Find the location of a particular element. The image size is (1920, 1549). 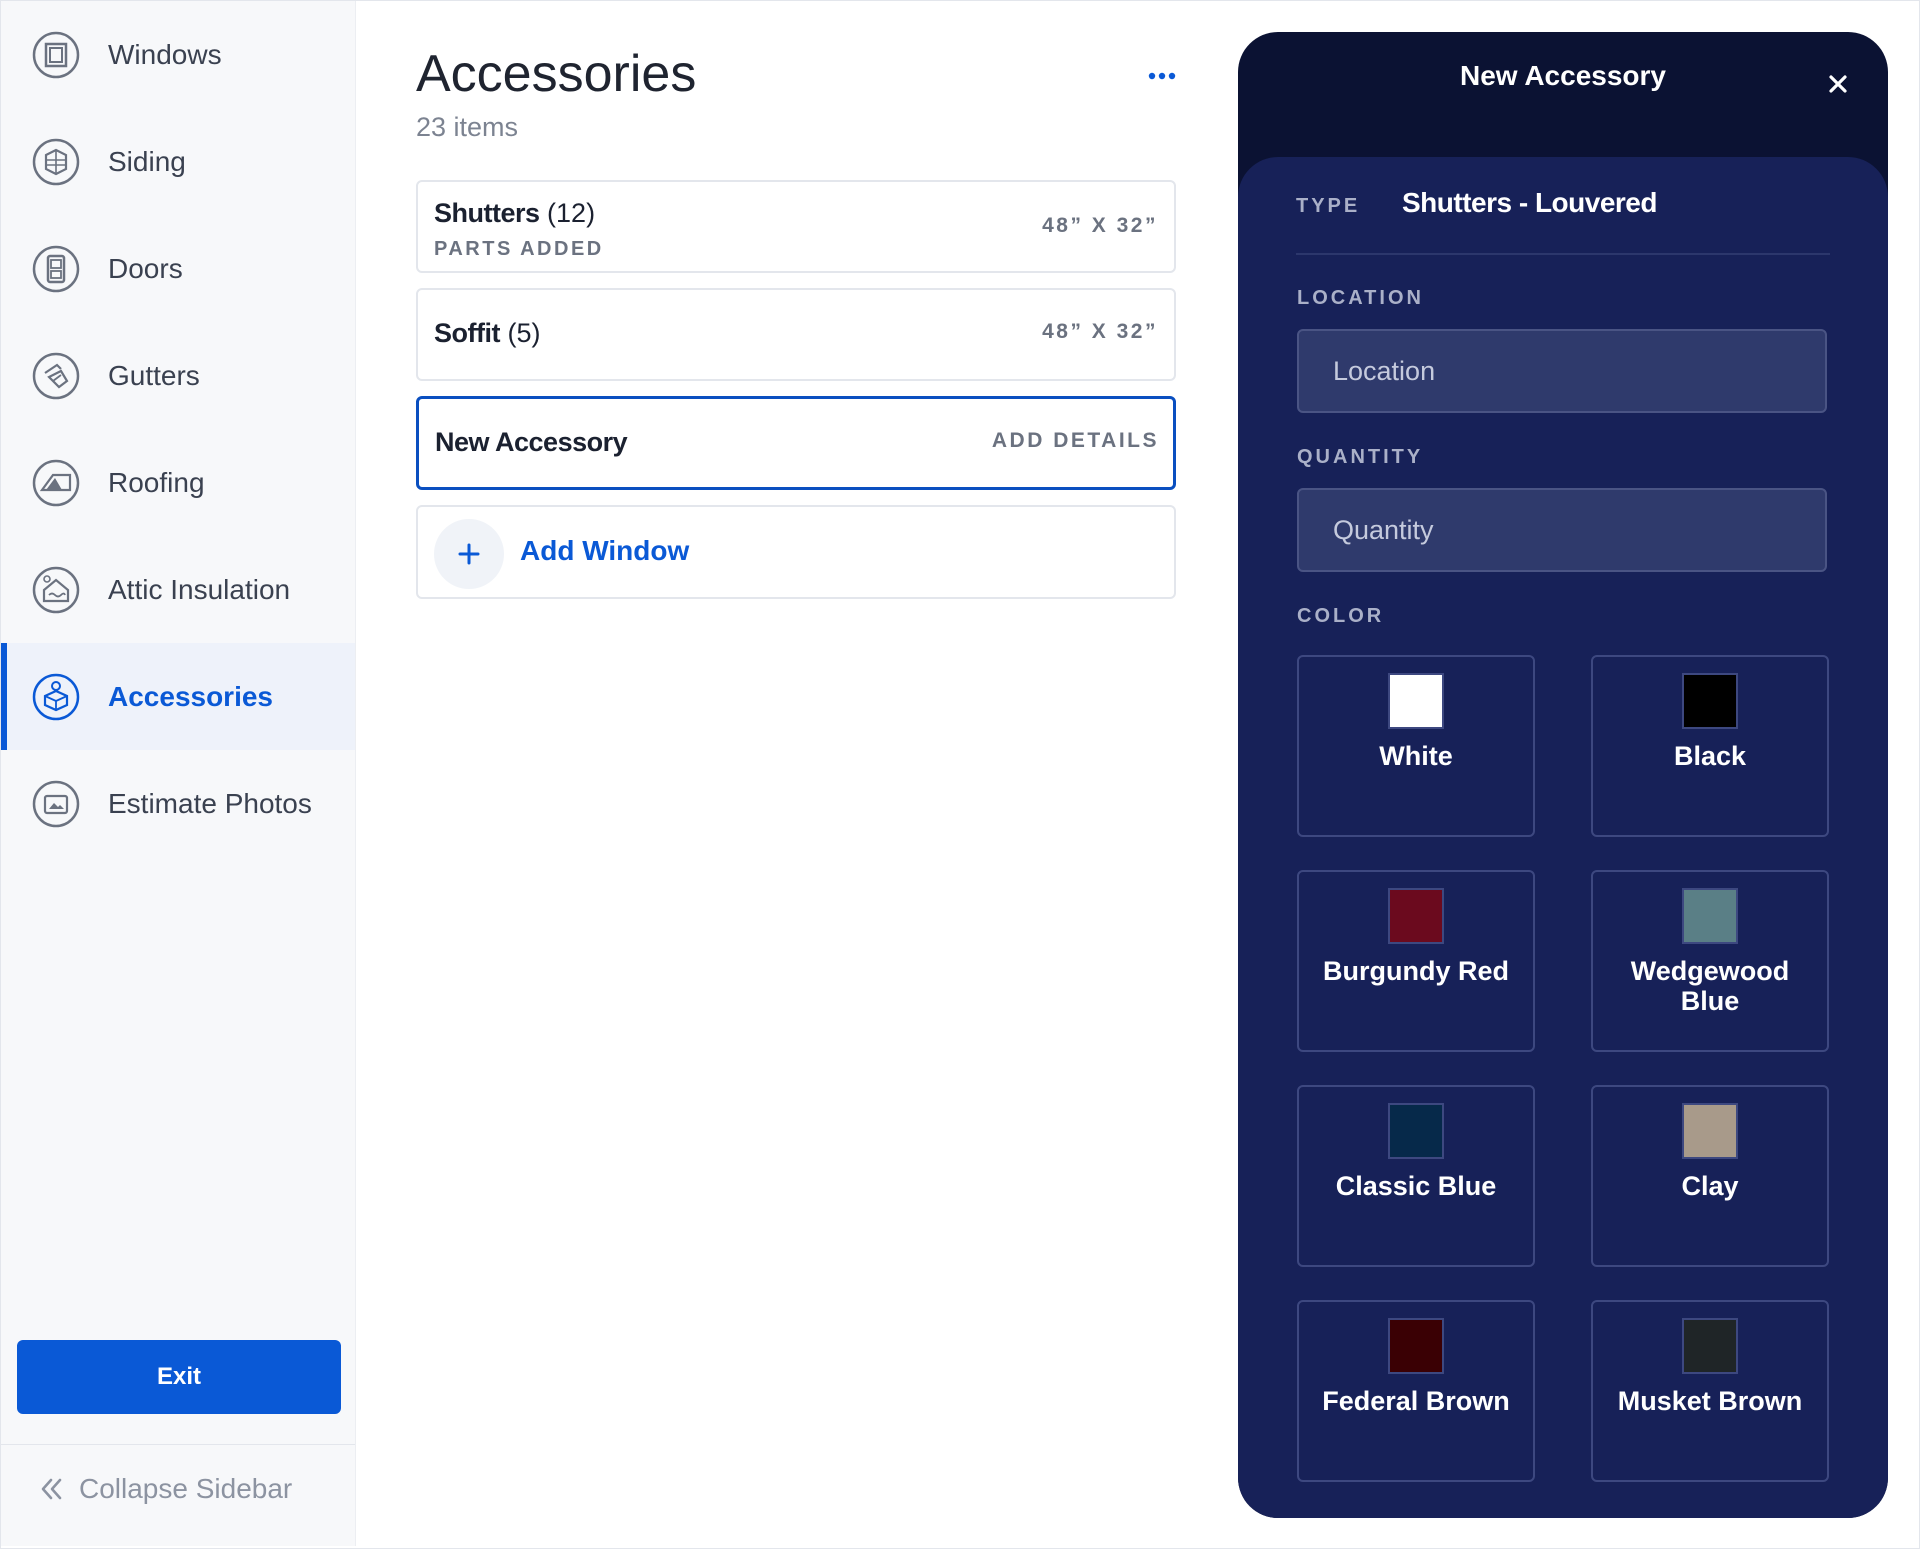

color-name: Black is located at coordinates (1710, 756).